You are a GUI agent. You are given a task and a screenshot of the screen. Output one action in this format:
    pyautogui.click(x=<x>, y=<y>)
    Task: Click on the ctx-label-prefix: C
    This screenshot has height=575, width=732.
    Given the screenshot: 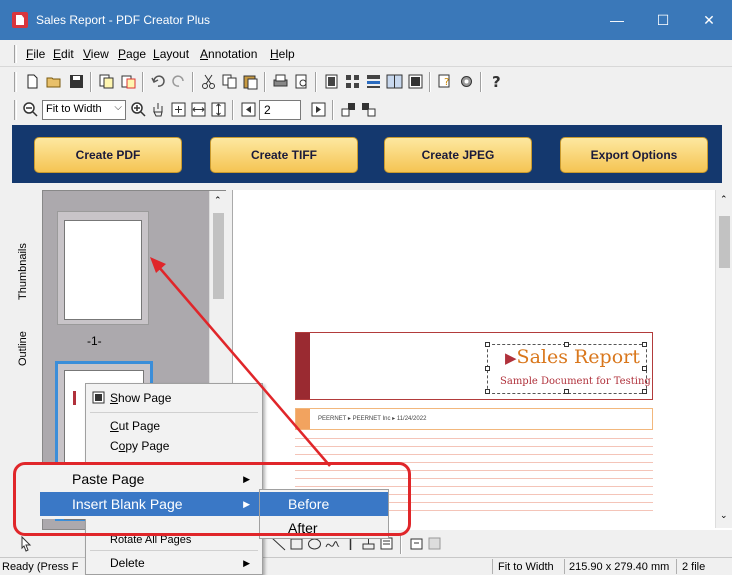 What is the action you would take?
    pyautogui.click(x=114, y=446)
    